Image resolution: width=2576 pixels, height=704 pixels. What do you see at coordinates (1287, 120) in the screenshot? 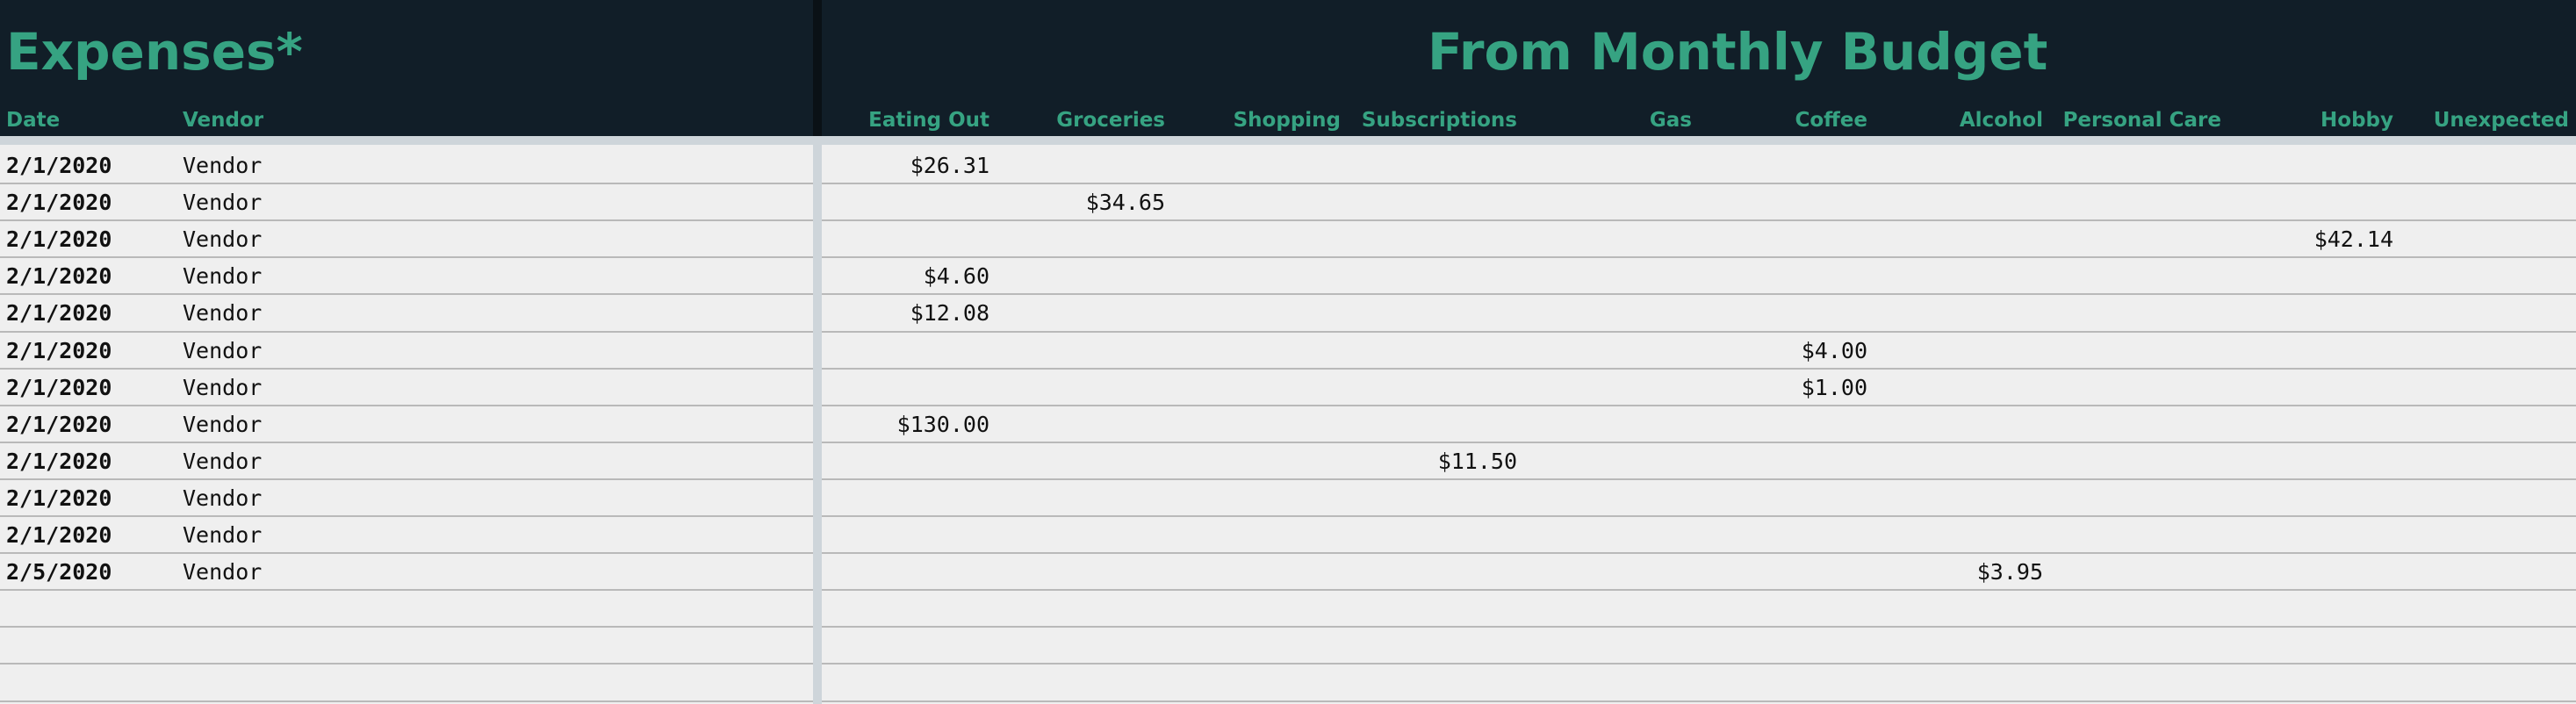
I see `column-header-category: Shopping` at bounding box center [1287, 120].